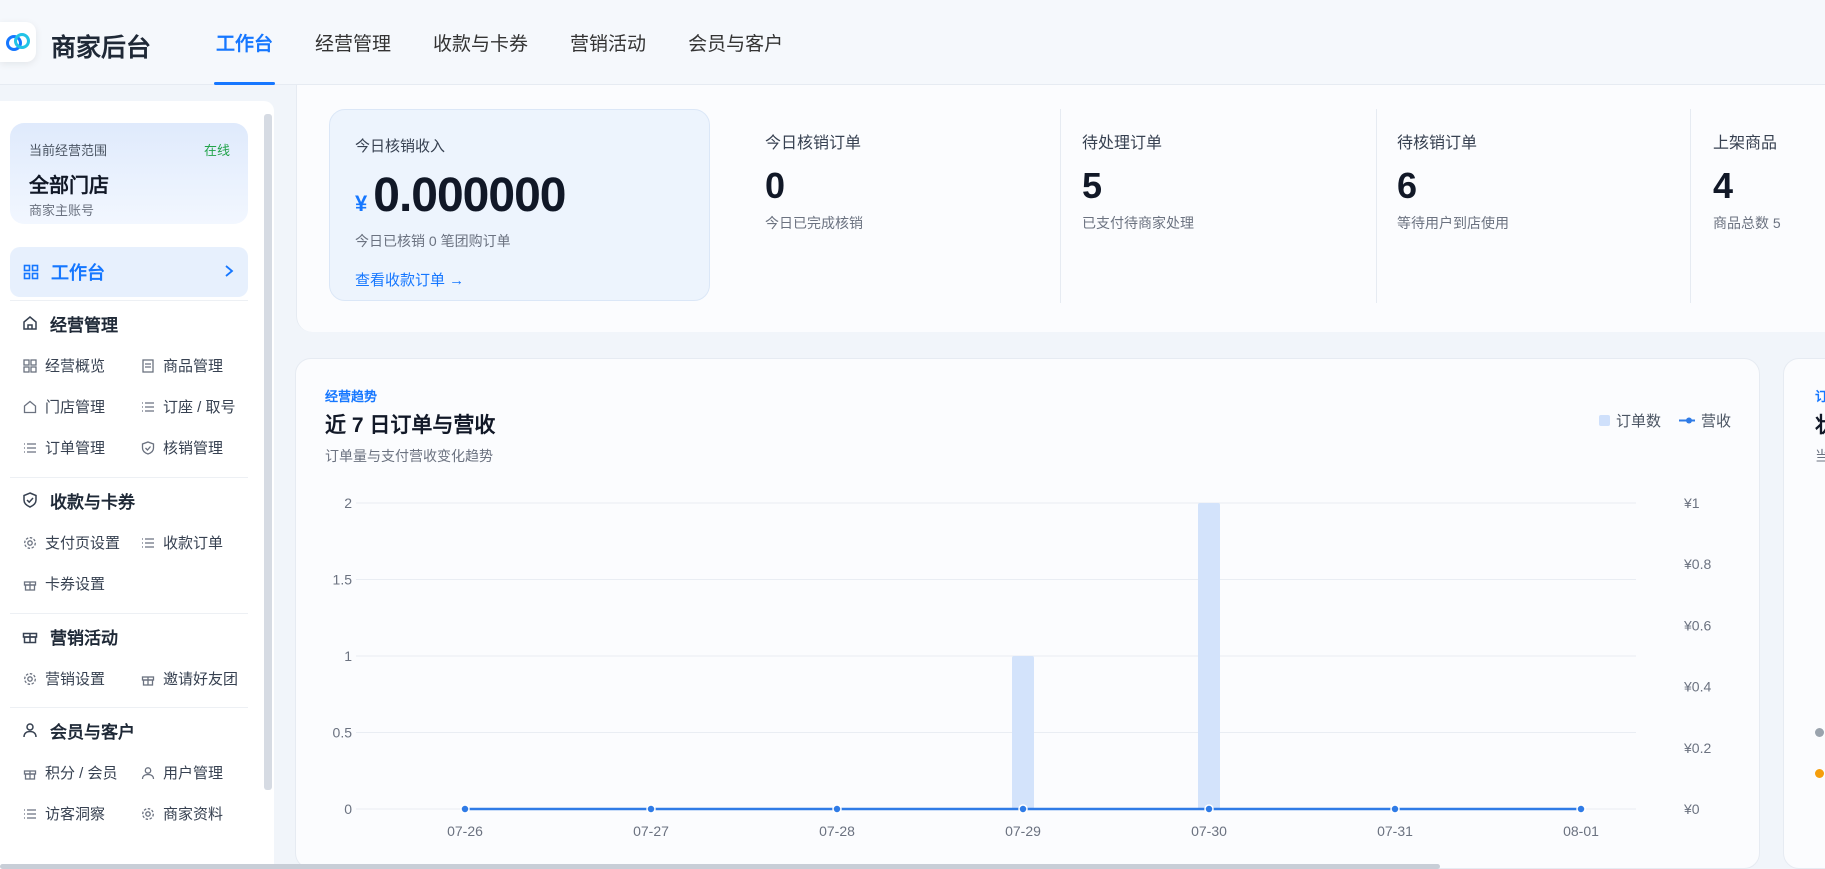 This screenshot has width=1825, height=869. Describe the element at coordinates (837, 831) in the screenshot. I see `x-tick-label: 07-28` at that location.